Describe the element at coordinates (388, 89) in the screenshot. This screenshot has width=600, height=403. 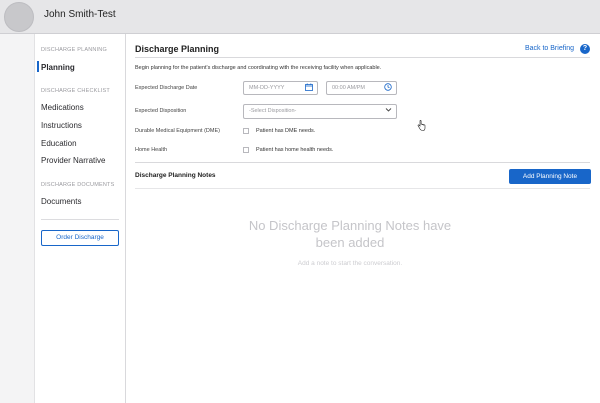
I see `clock-icon` at that location.